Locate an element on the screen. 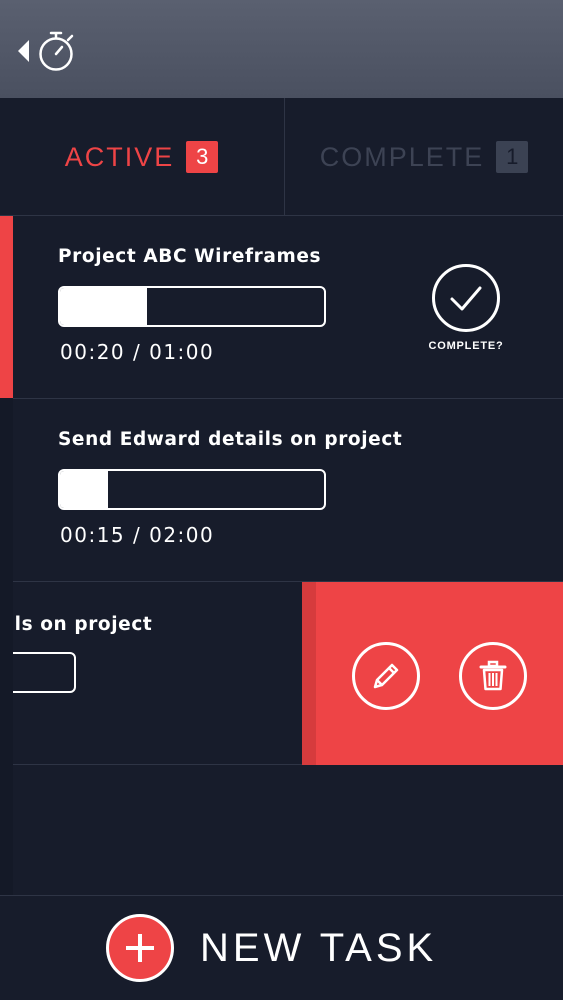  back-button is located at coordinates (48, 52).